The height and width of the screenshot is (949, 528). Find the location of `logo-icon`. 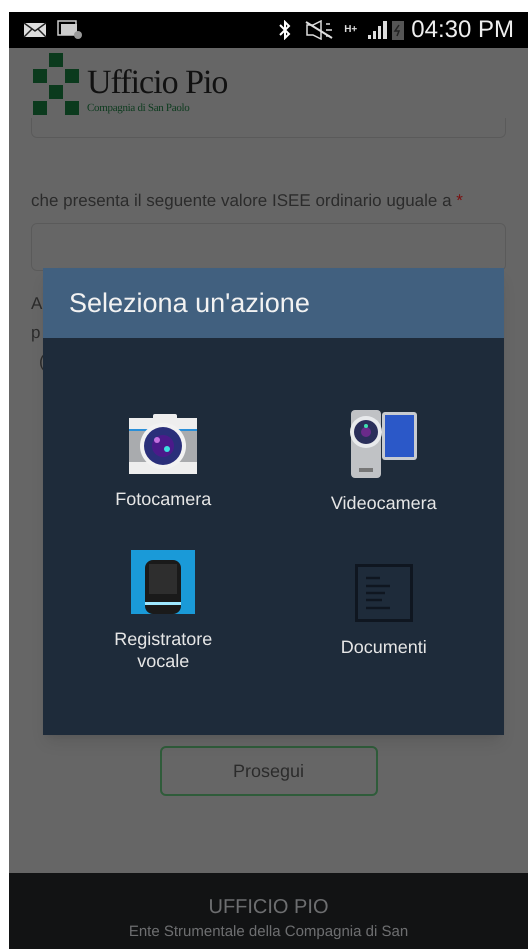

logo-icon is located at coordinates (56, 84).